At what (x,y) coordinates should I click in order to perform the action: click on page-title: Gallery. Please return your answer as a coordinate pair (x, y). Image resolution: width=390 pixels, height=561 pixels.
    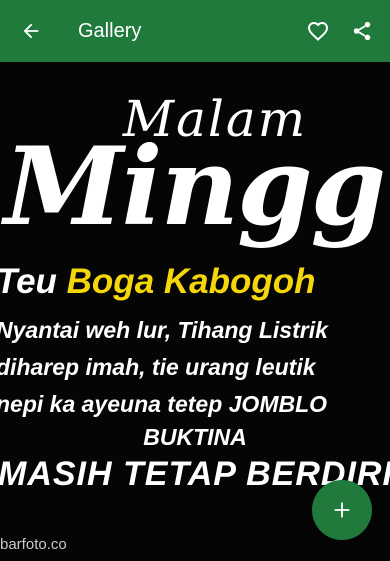
    Looking at the image, I should click on (110, 30).